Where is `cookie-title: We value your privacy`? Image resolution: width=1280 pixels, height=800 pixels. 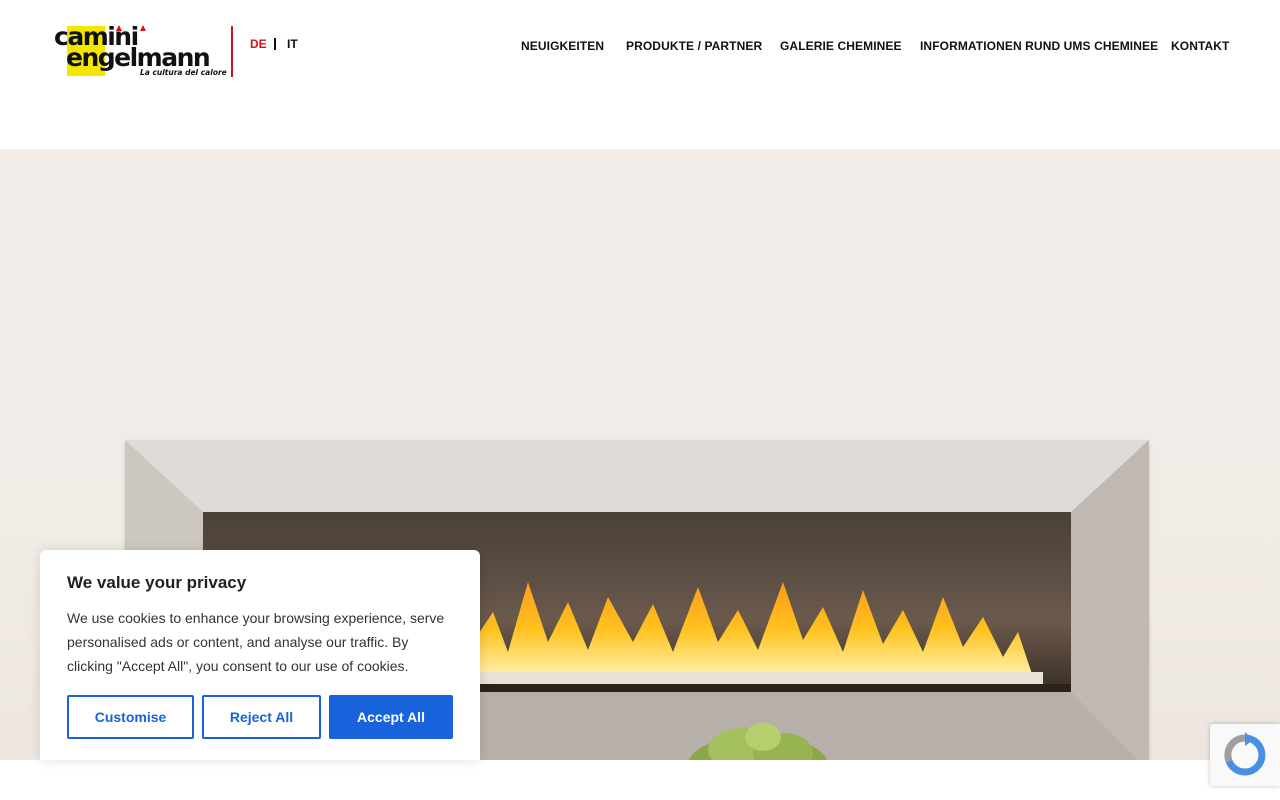
cookie-title: We value your privacy is located at coordinates (157, 582).